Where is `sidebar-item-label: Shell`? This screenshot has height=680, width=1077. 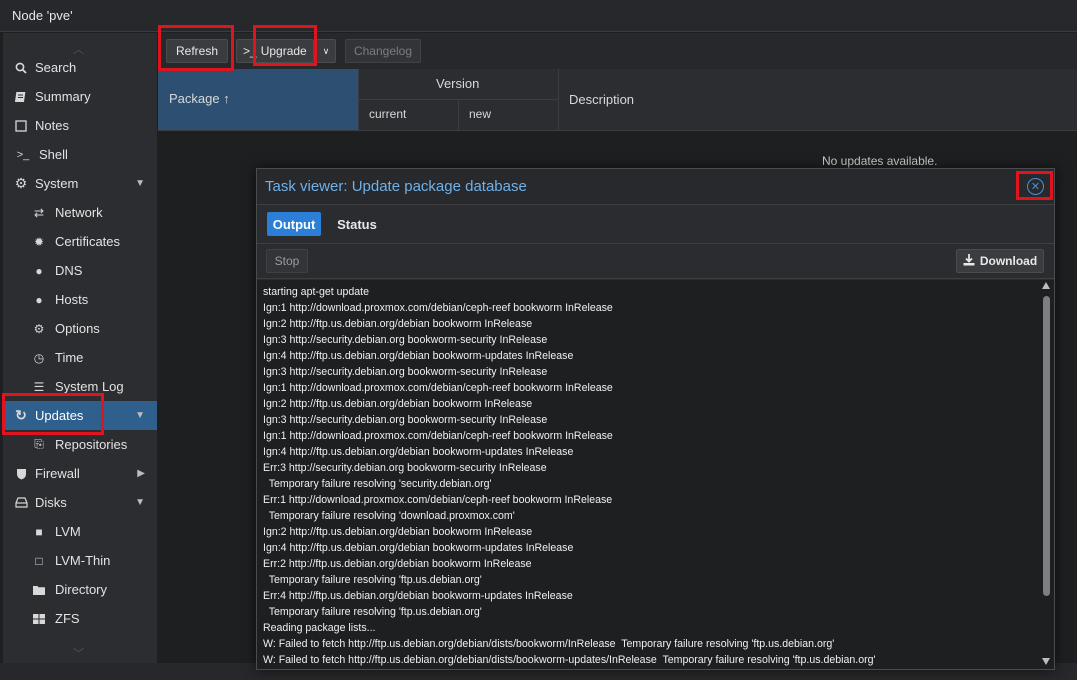 sidebar-item-label: Shell is located at coordinates (53, 154).